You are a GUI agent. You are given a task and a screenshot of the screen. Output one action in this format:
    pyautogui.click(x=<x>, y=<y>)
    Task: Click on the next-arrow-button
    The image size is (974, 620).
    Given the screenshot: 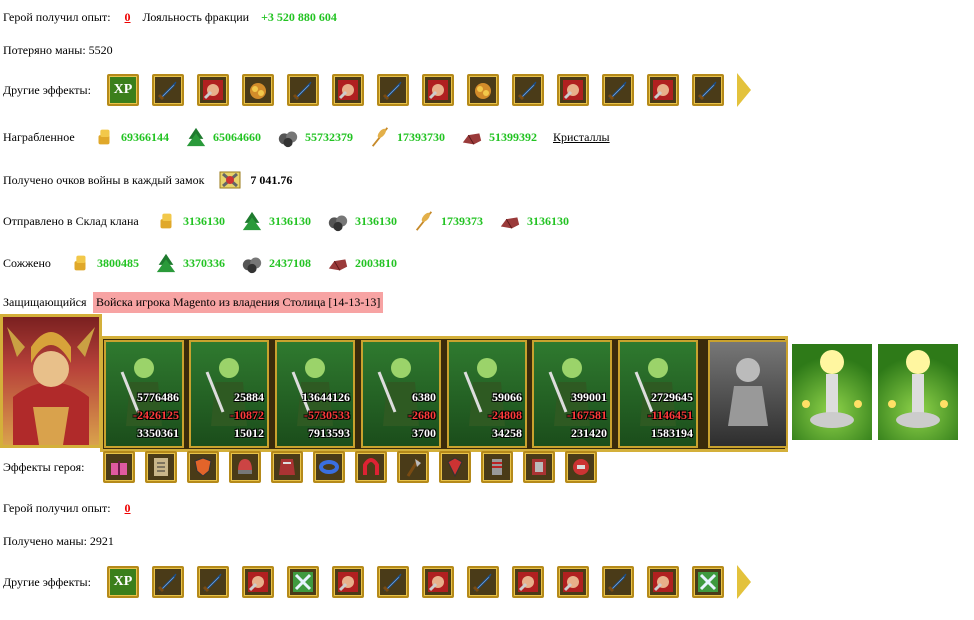 What is the action you would take?
    pyautogui.click(x=744, y=90)
    